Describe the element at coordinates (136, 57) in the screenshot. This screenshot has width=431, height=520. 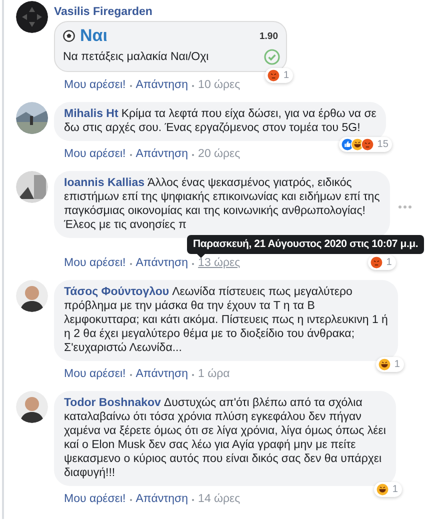
I see `bet-market: Να πετάξεις μαλακία Ναι/Οχι` at that location.